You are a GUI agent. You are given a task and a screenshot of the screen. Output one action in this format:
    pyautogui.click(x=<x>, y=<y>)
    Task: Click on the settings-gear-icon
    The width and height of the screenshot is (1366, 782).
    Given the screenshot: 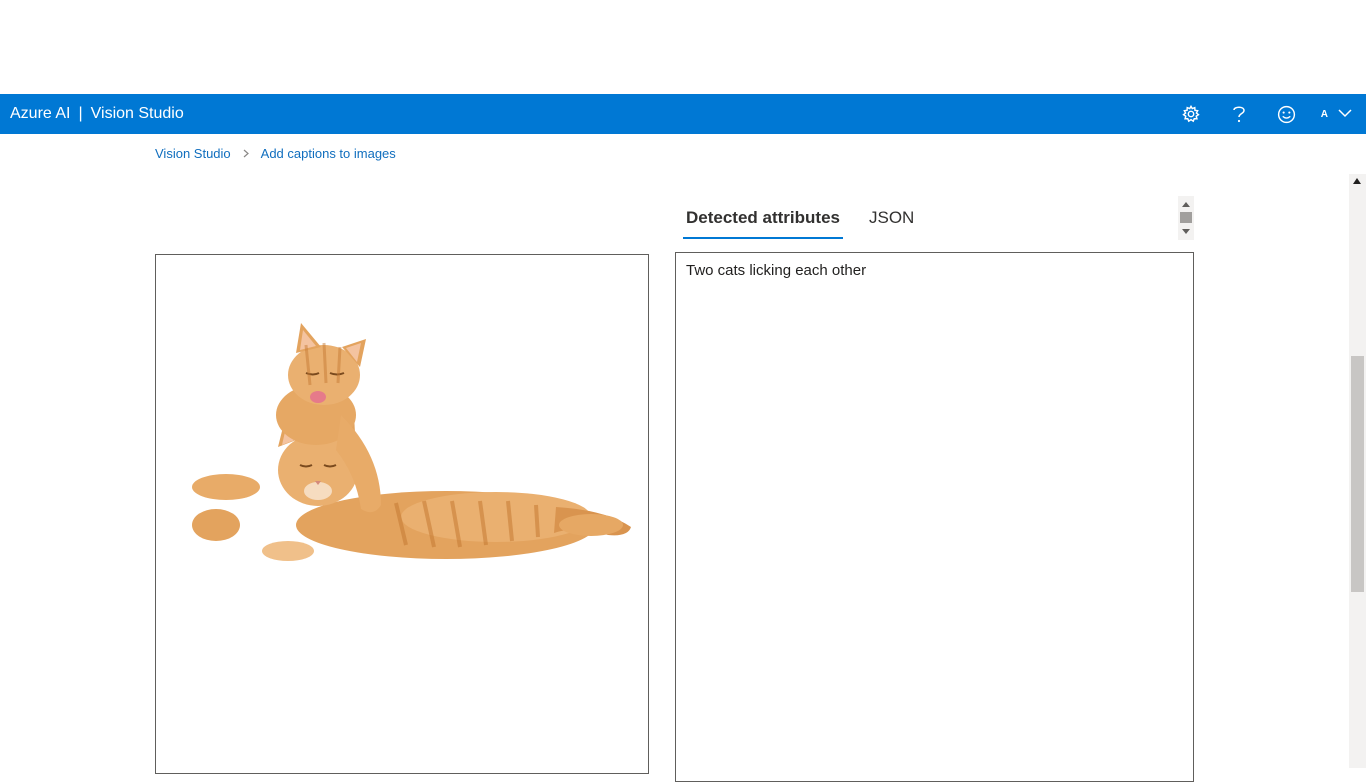 What is the action you would take?
    pyautogui.click(x=1191, y=114)
    